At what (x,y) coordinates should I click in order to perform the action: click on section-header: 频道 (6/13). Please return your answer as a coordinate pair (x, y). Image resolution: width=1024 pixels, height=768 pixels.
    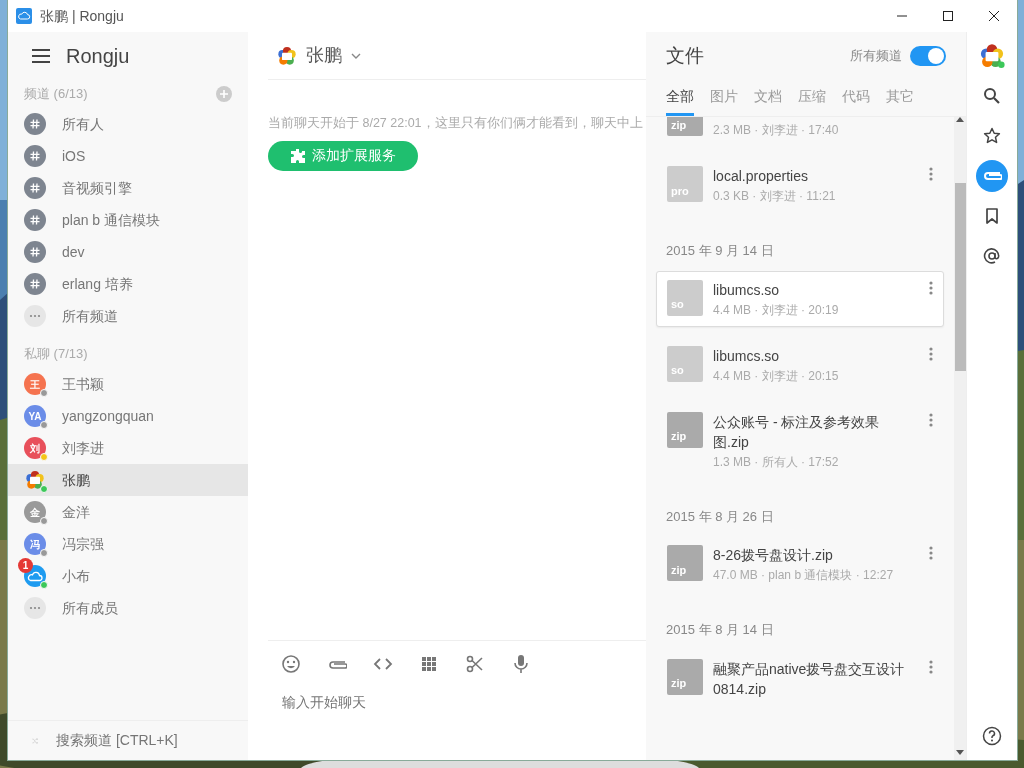
    Looking at the image, I should click on (56, 94).